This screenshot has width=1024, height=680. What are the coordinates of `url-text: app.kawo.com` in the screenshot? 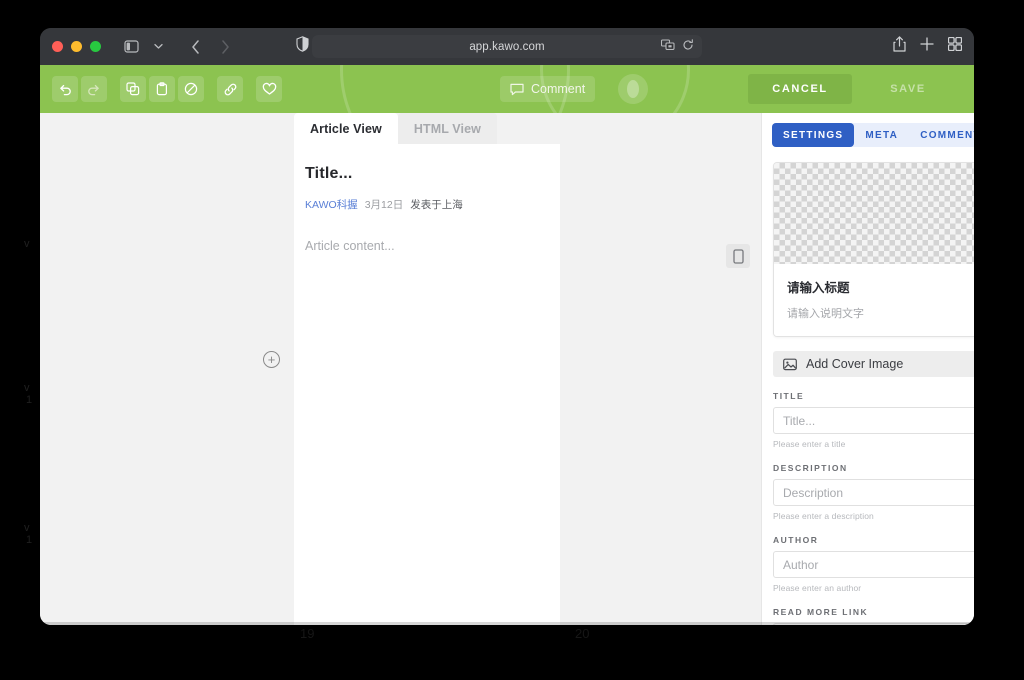 It's located at (507, 46).